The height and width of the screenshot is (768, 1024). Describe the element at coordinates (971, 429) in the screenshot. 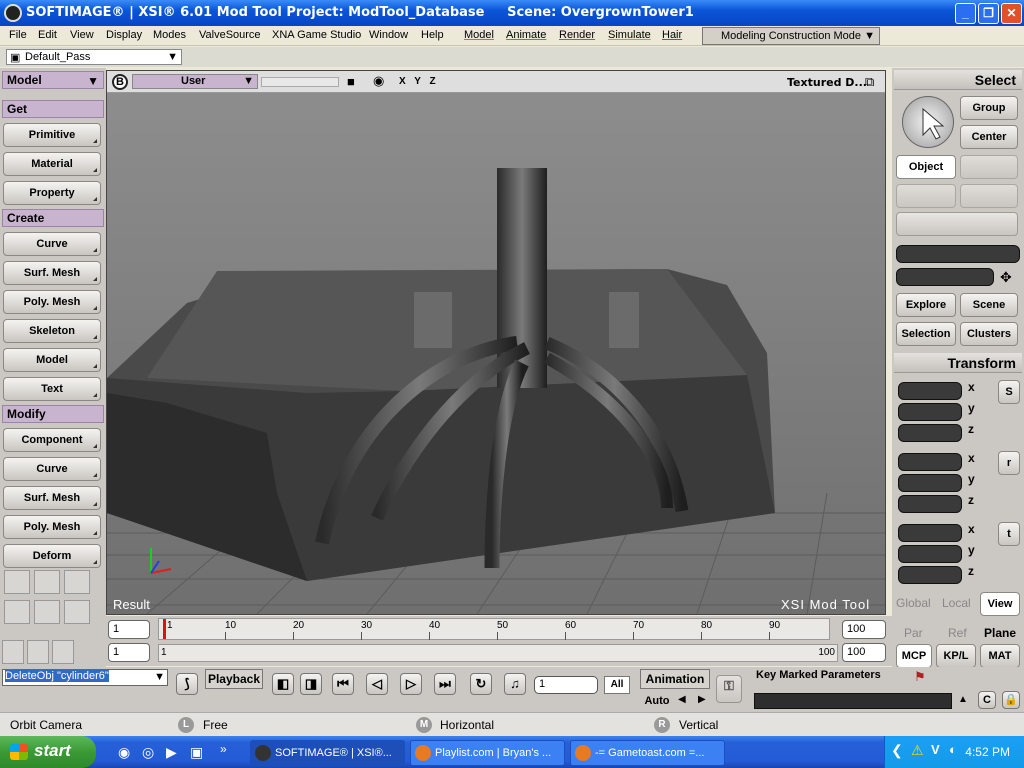

I see `scale-z-label: z` at that location.